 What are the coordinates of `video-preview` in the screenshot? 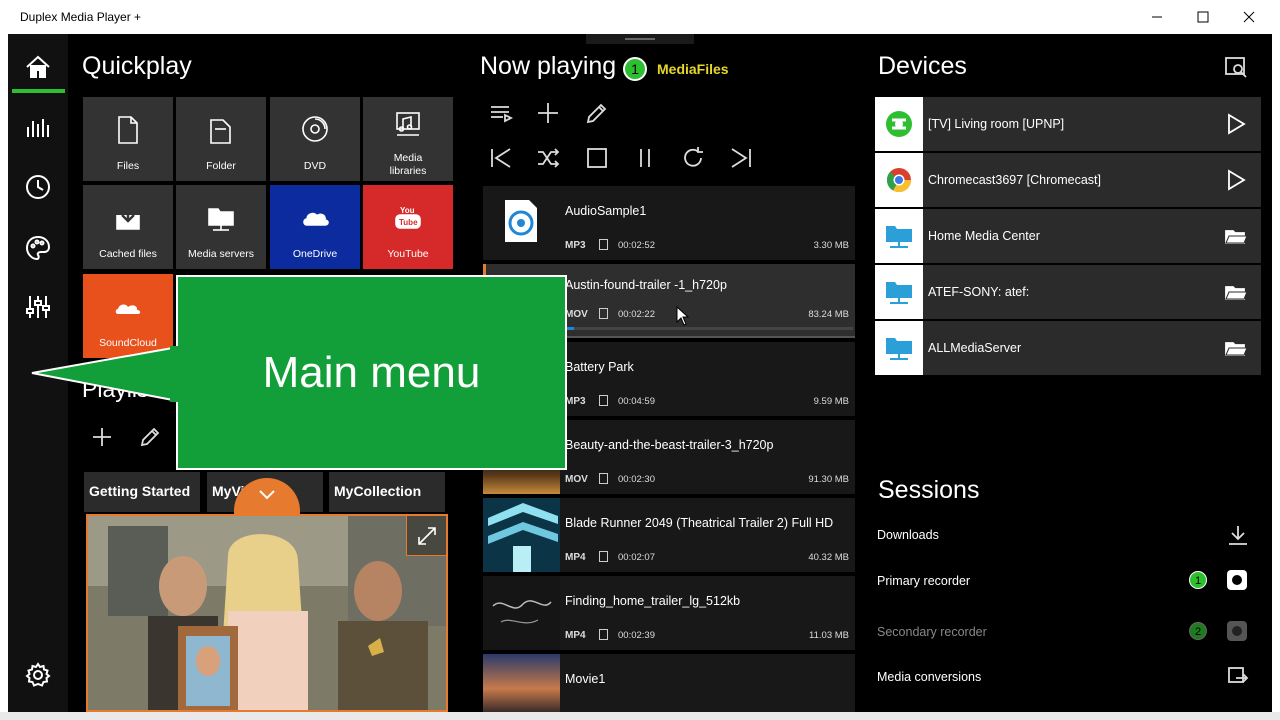 It's located at (267, 613).